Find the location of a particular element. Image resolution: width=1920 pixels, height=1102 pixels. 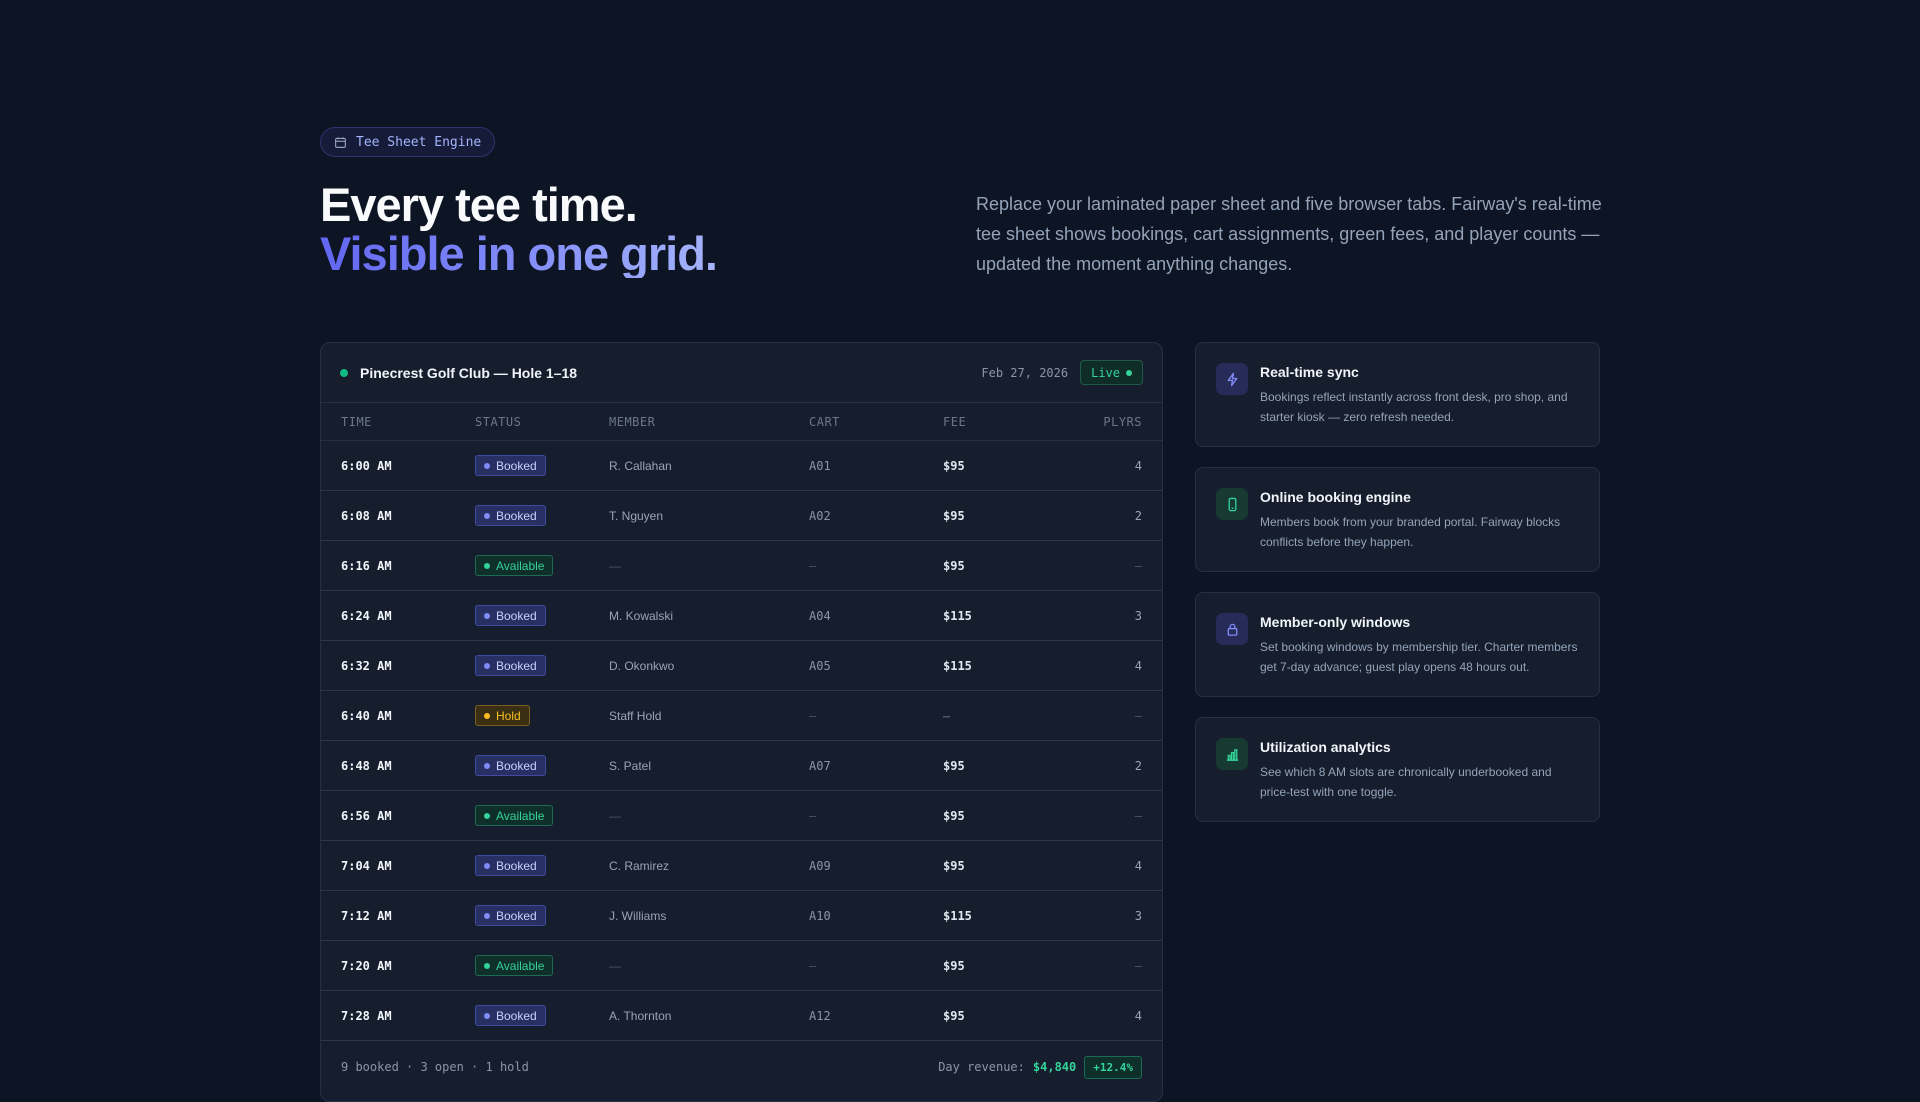

hero-headline: Every tee time. Visible in one grid. is located at coordinates (519, 228).